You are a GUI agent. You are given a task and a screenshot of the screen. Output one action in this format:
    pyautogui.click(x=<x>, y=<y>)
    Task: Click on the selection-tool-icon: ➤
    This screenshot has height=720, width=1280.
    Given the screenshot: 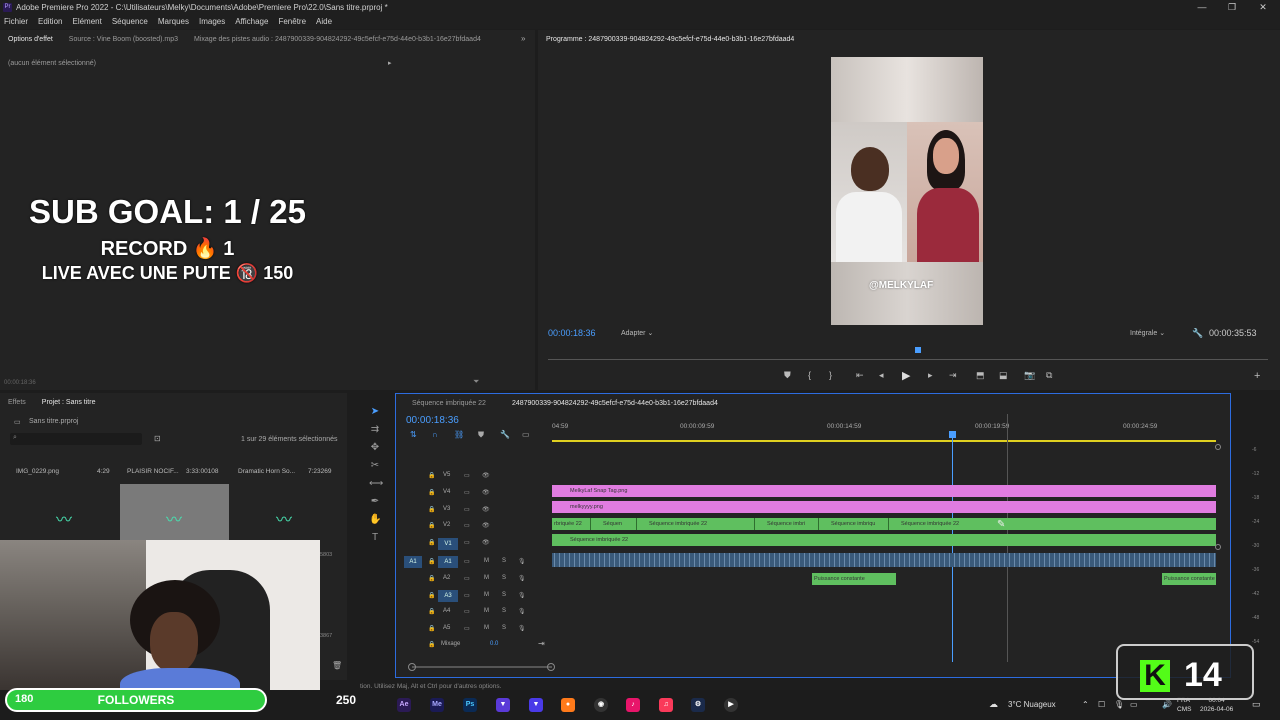 What is the action you would take?
    pyautogui.click(x=375, y=412)
    